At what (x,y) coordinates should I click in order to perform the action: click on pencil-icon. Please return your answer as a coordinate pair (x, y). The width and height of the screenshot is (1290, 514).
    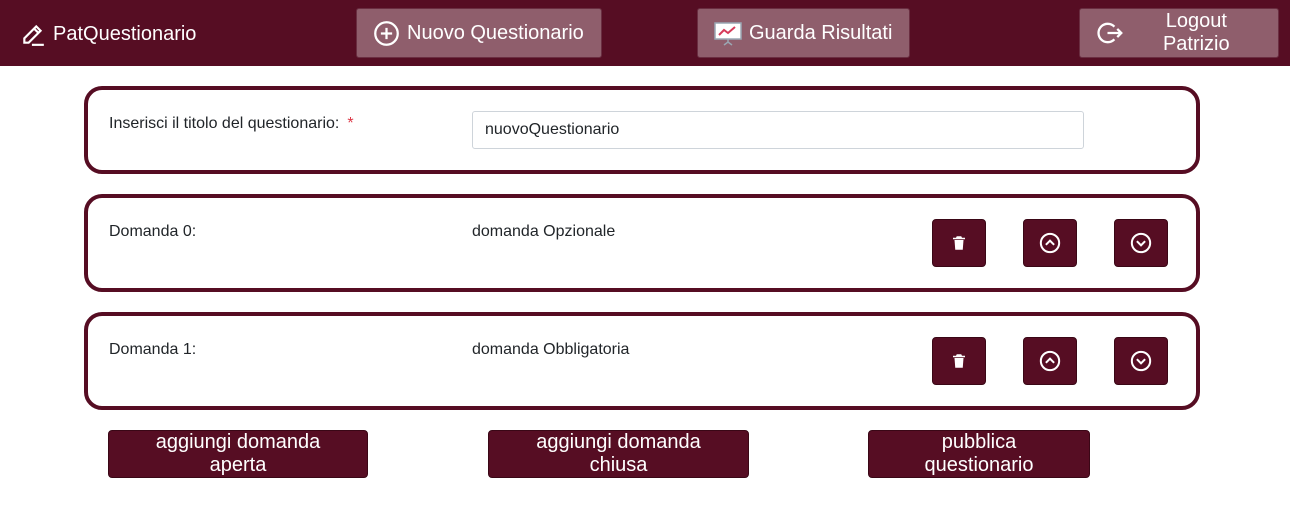
    Looking at the image, I should click on (33, 35).